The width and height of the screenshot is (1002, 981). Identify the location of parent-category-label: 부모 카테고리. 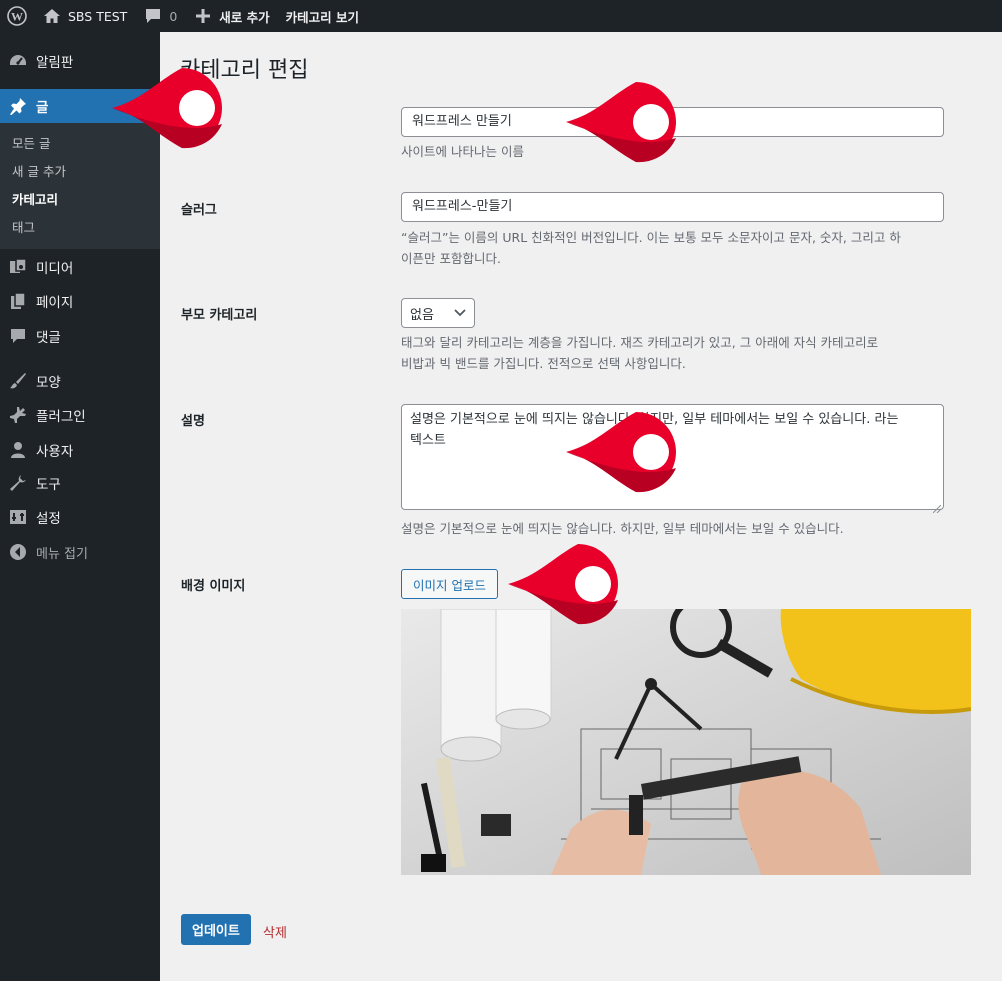
(219, 315).